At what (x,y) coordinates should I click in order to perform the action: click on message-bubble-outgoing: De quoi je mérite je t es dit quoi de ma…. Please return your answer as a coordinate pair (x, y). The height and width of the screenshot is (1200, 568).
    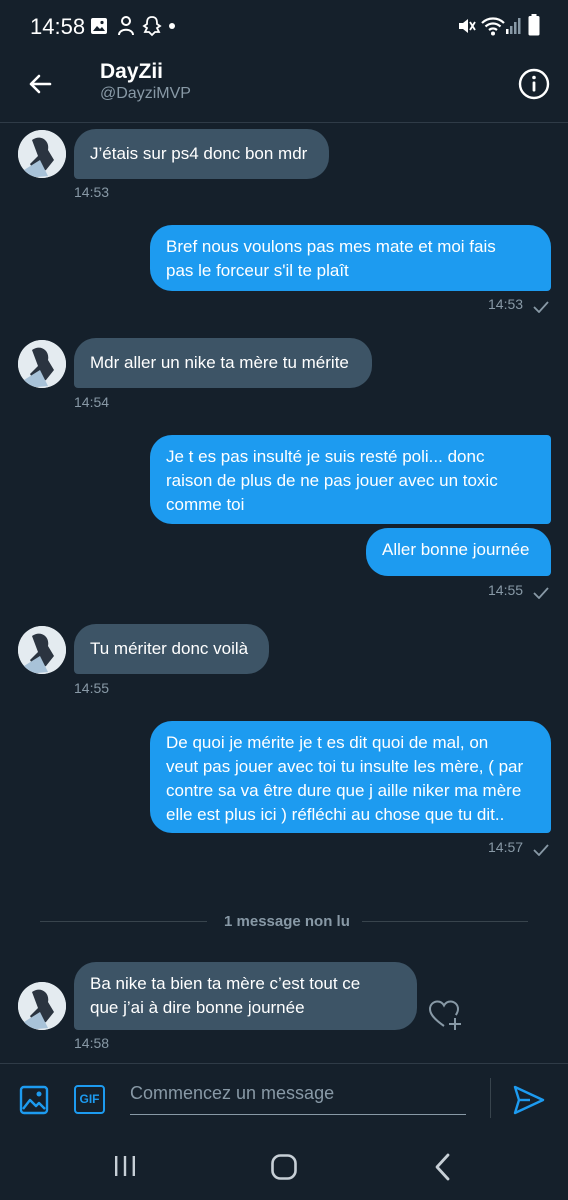
    Looking at the image, I should click on (350, 777).